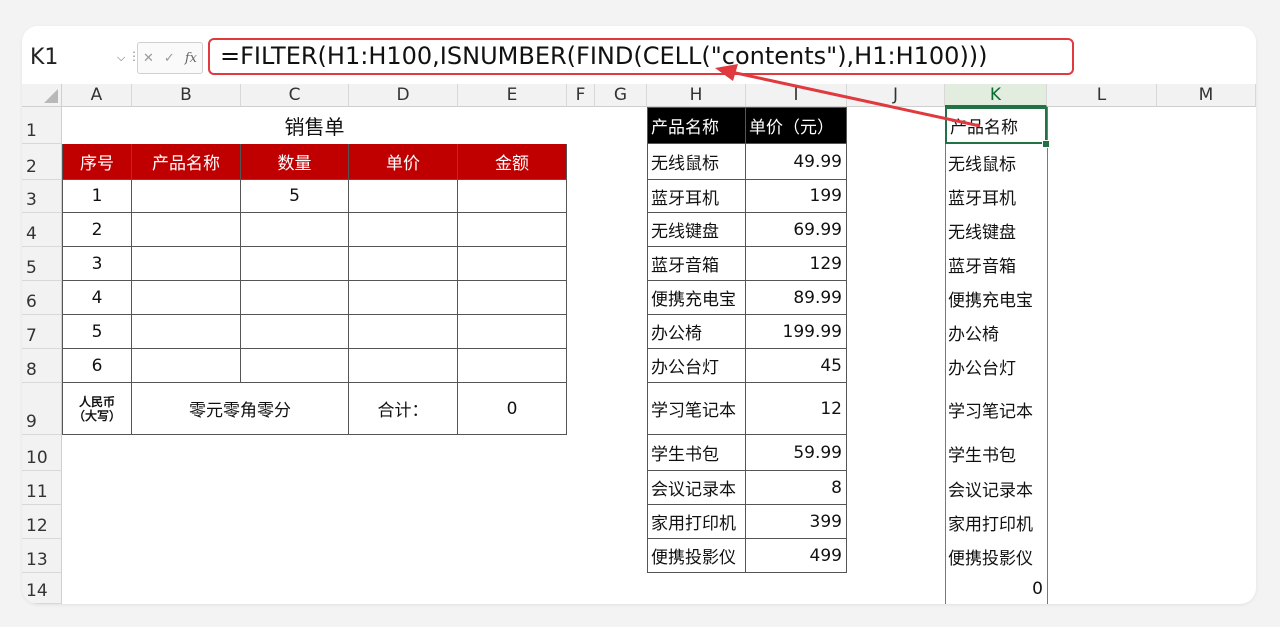 The image size is (1280, 627). What do you see at coordinates (996, 196) in the screenshot?
I see `filter-result-item: 蓝牙耳机` at bounding box center [996, 196].